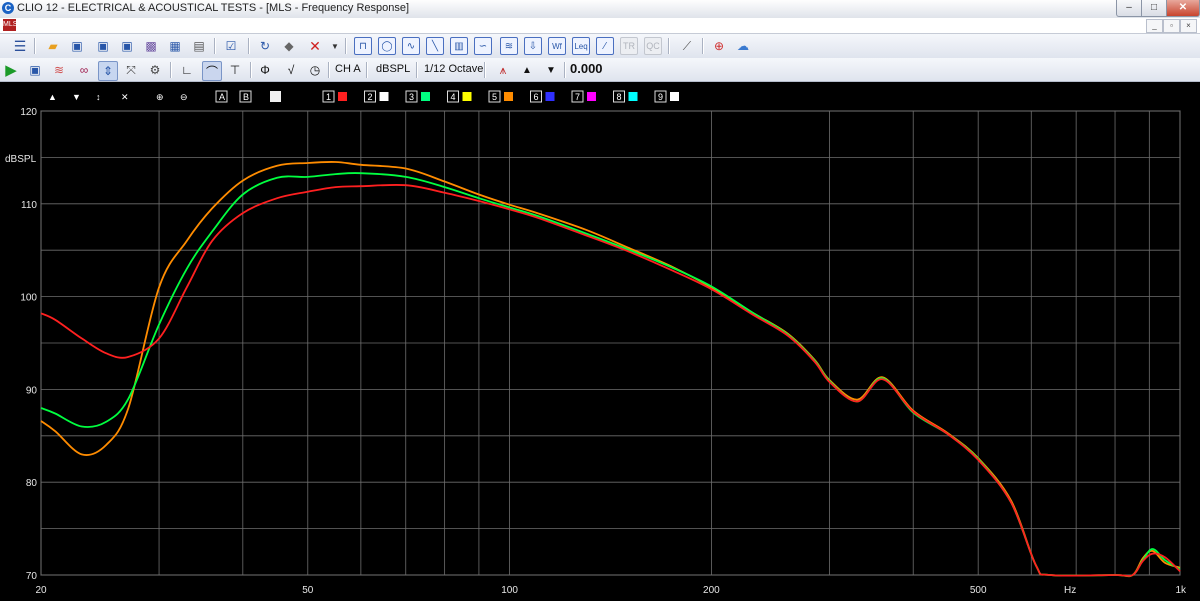  Describe the element at coordinates (619, 97) in the screenshot. I see `overlay-8-button: 8` at that location.